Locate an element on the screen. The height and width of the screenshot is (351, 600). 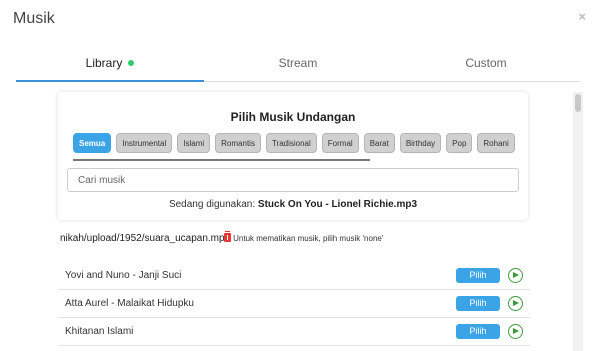
category-rohani: Rohani is located at coordinates (496, 143).